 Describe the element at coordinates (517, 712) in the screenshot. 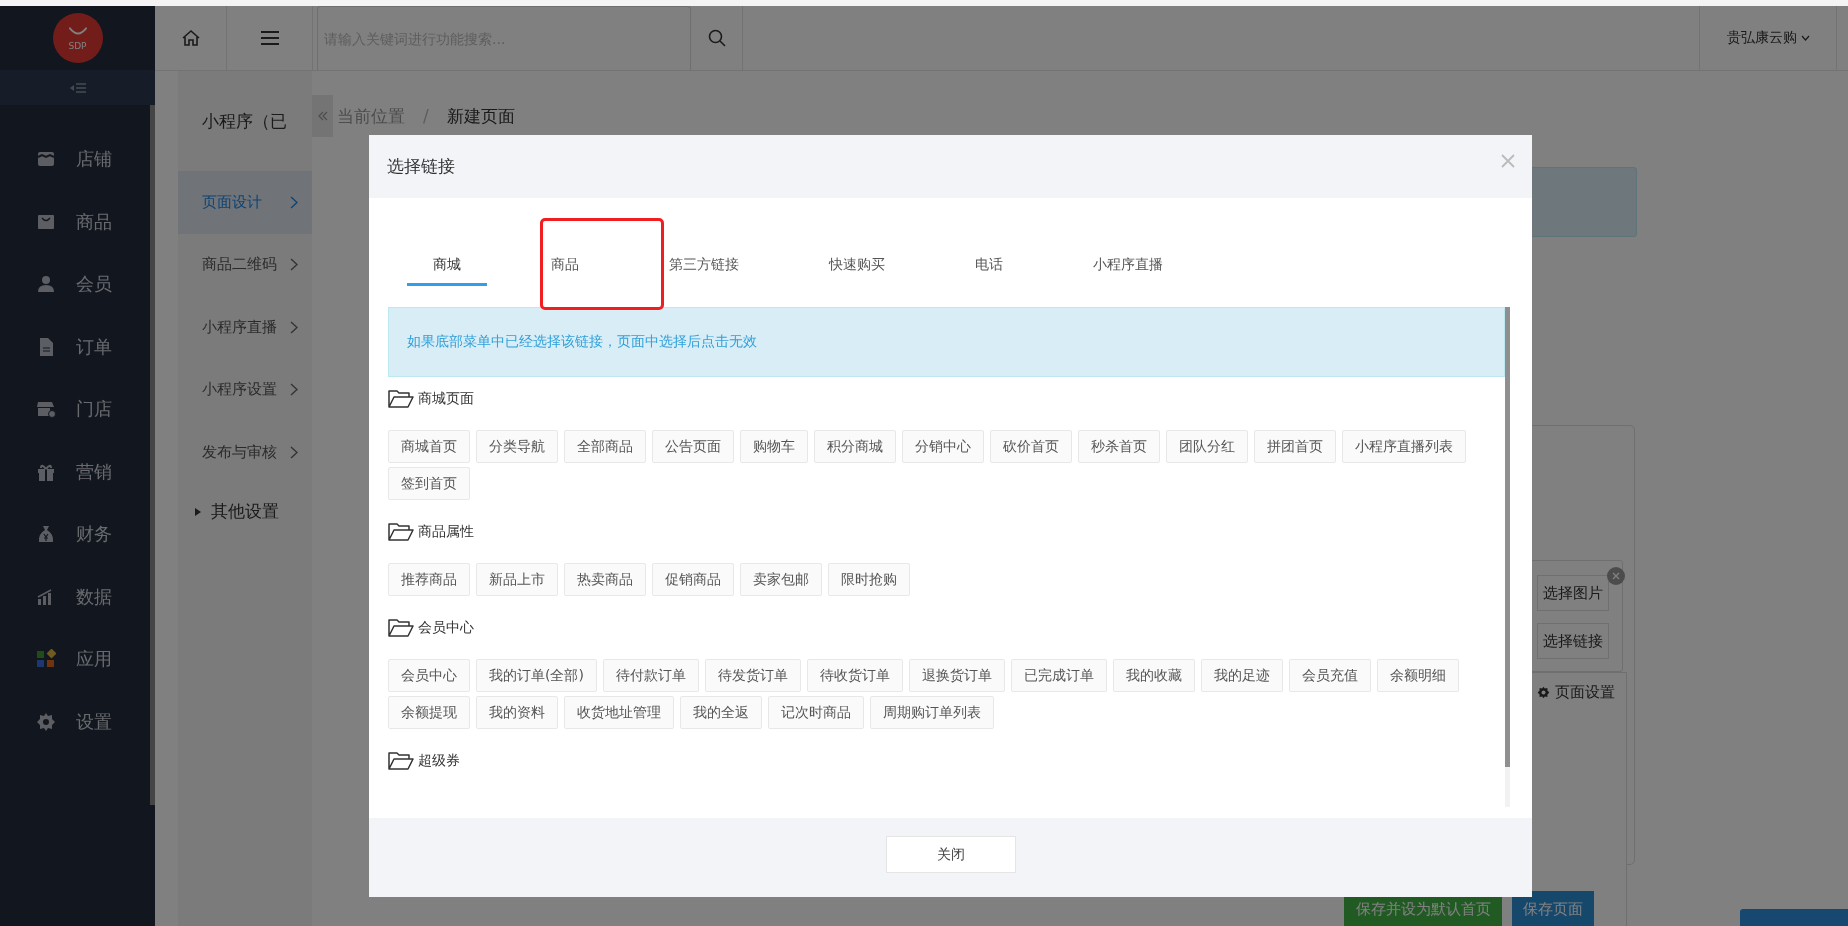

I see `link-option: 我的资料` at that location.